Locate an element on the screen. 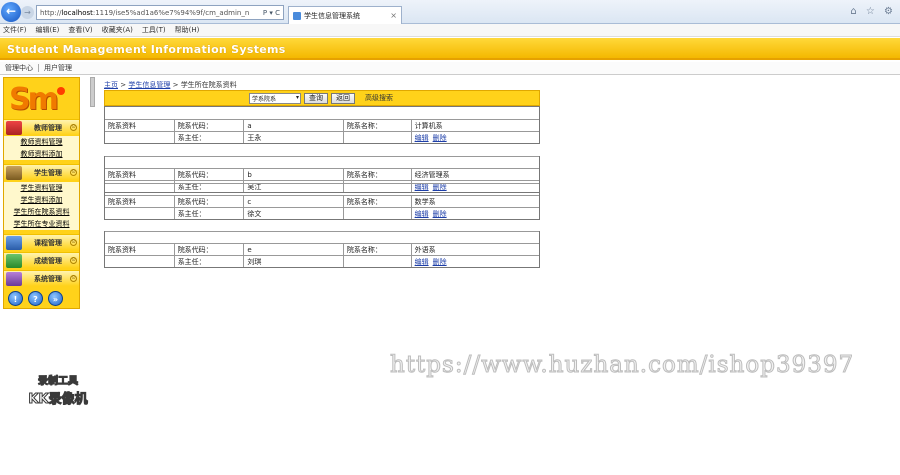 This screenshot has width=900, height=475. breadcrumb: 主页 > 学生信息管理 > 学生所在院系资料 is located at coordinates (170, 85).